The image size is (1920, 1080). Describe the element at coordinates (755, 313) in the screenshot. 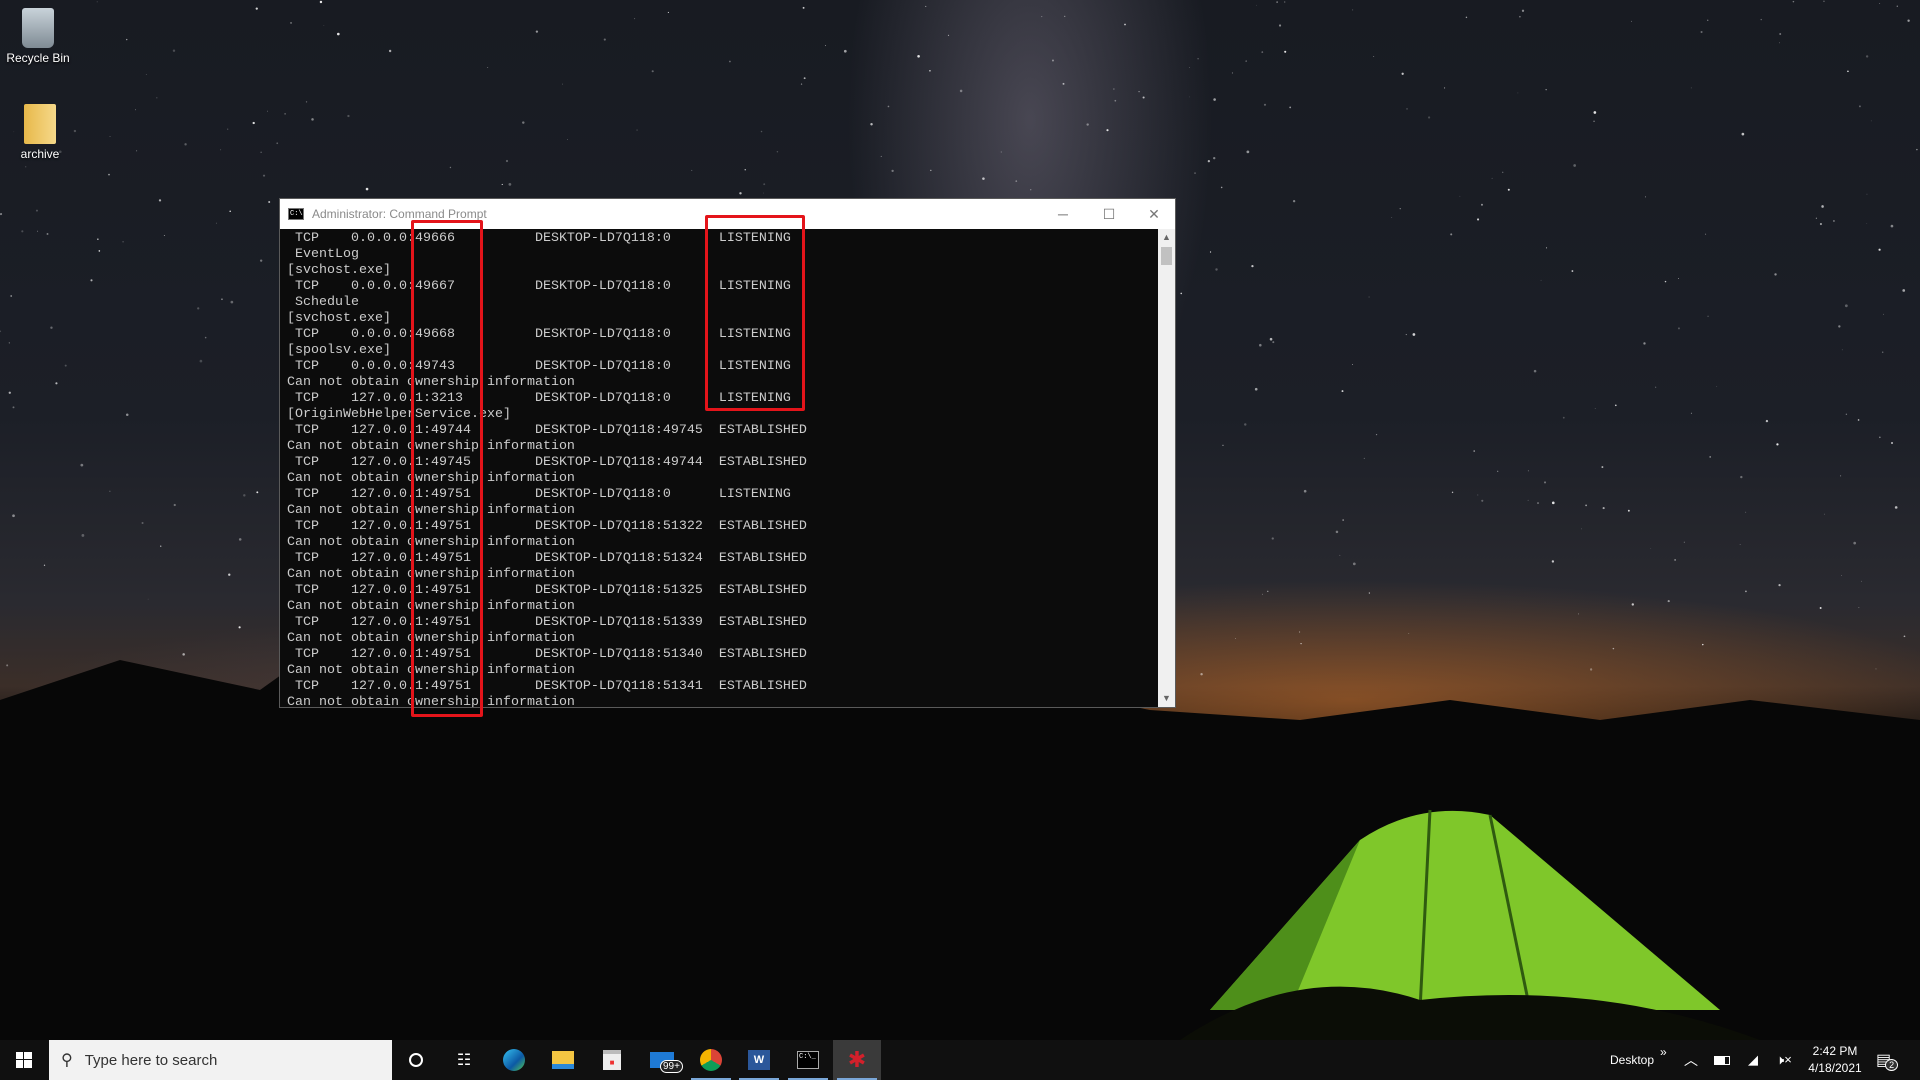

I see `annotation-box-state` at that location.